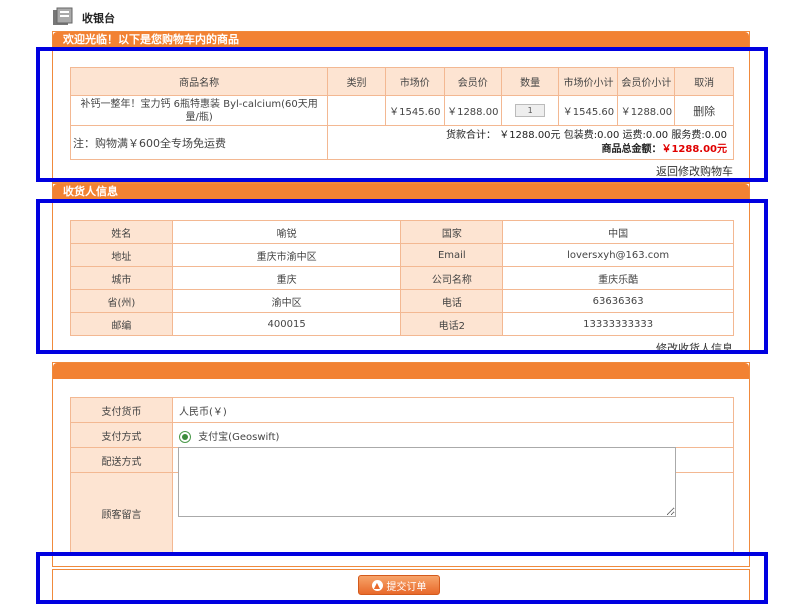 The image size is (800, 605). Describe the element at coordinates (401, 40) in the screenshot. I see `cart-header: 欢迎光临！以下是您购物车内的商品` at that location.